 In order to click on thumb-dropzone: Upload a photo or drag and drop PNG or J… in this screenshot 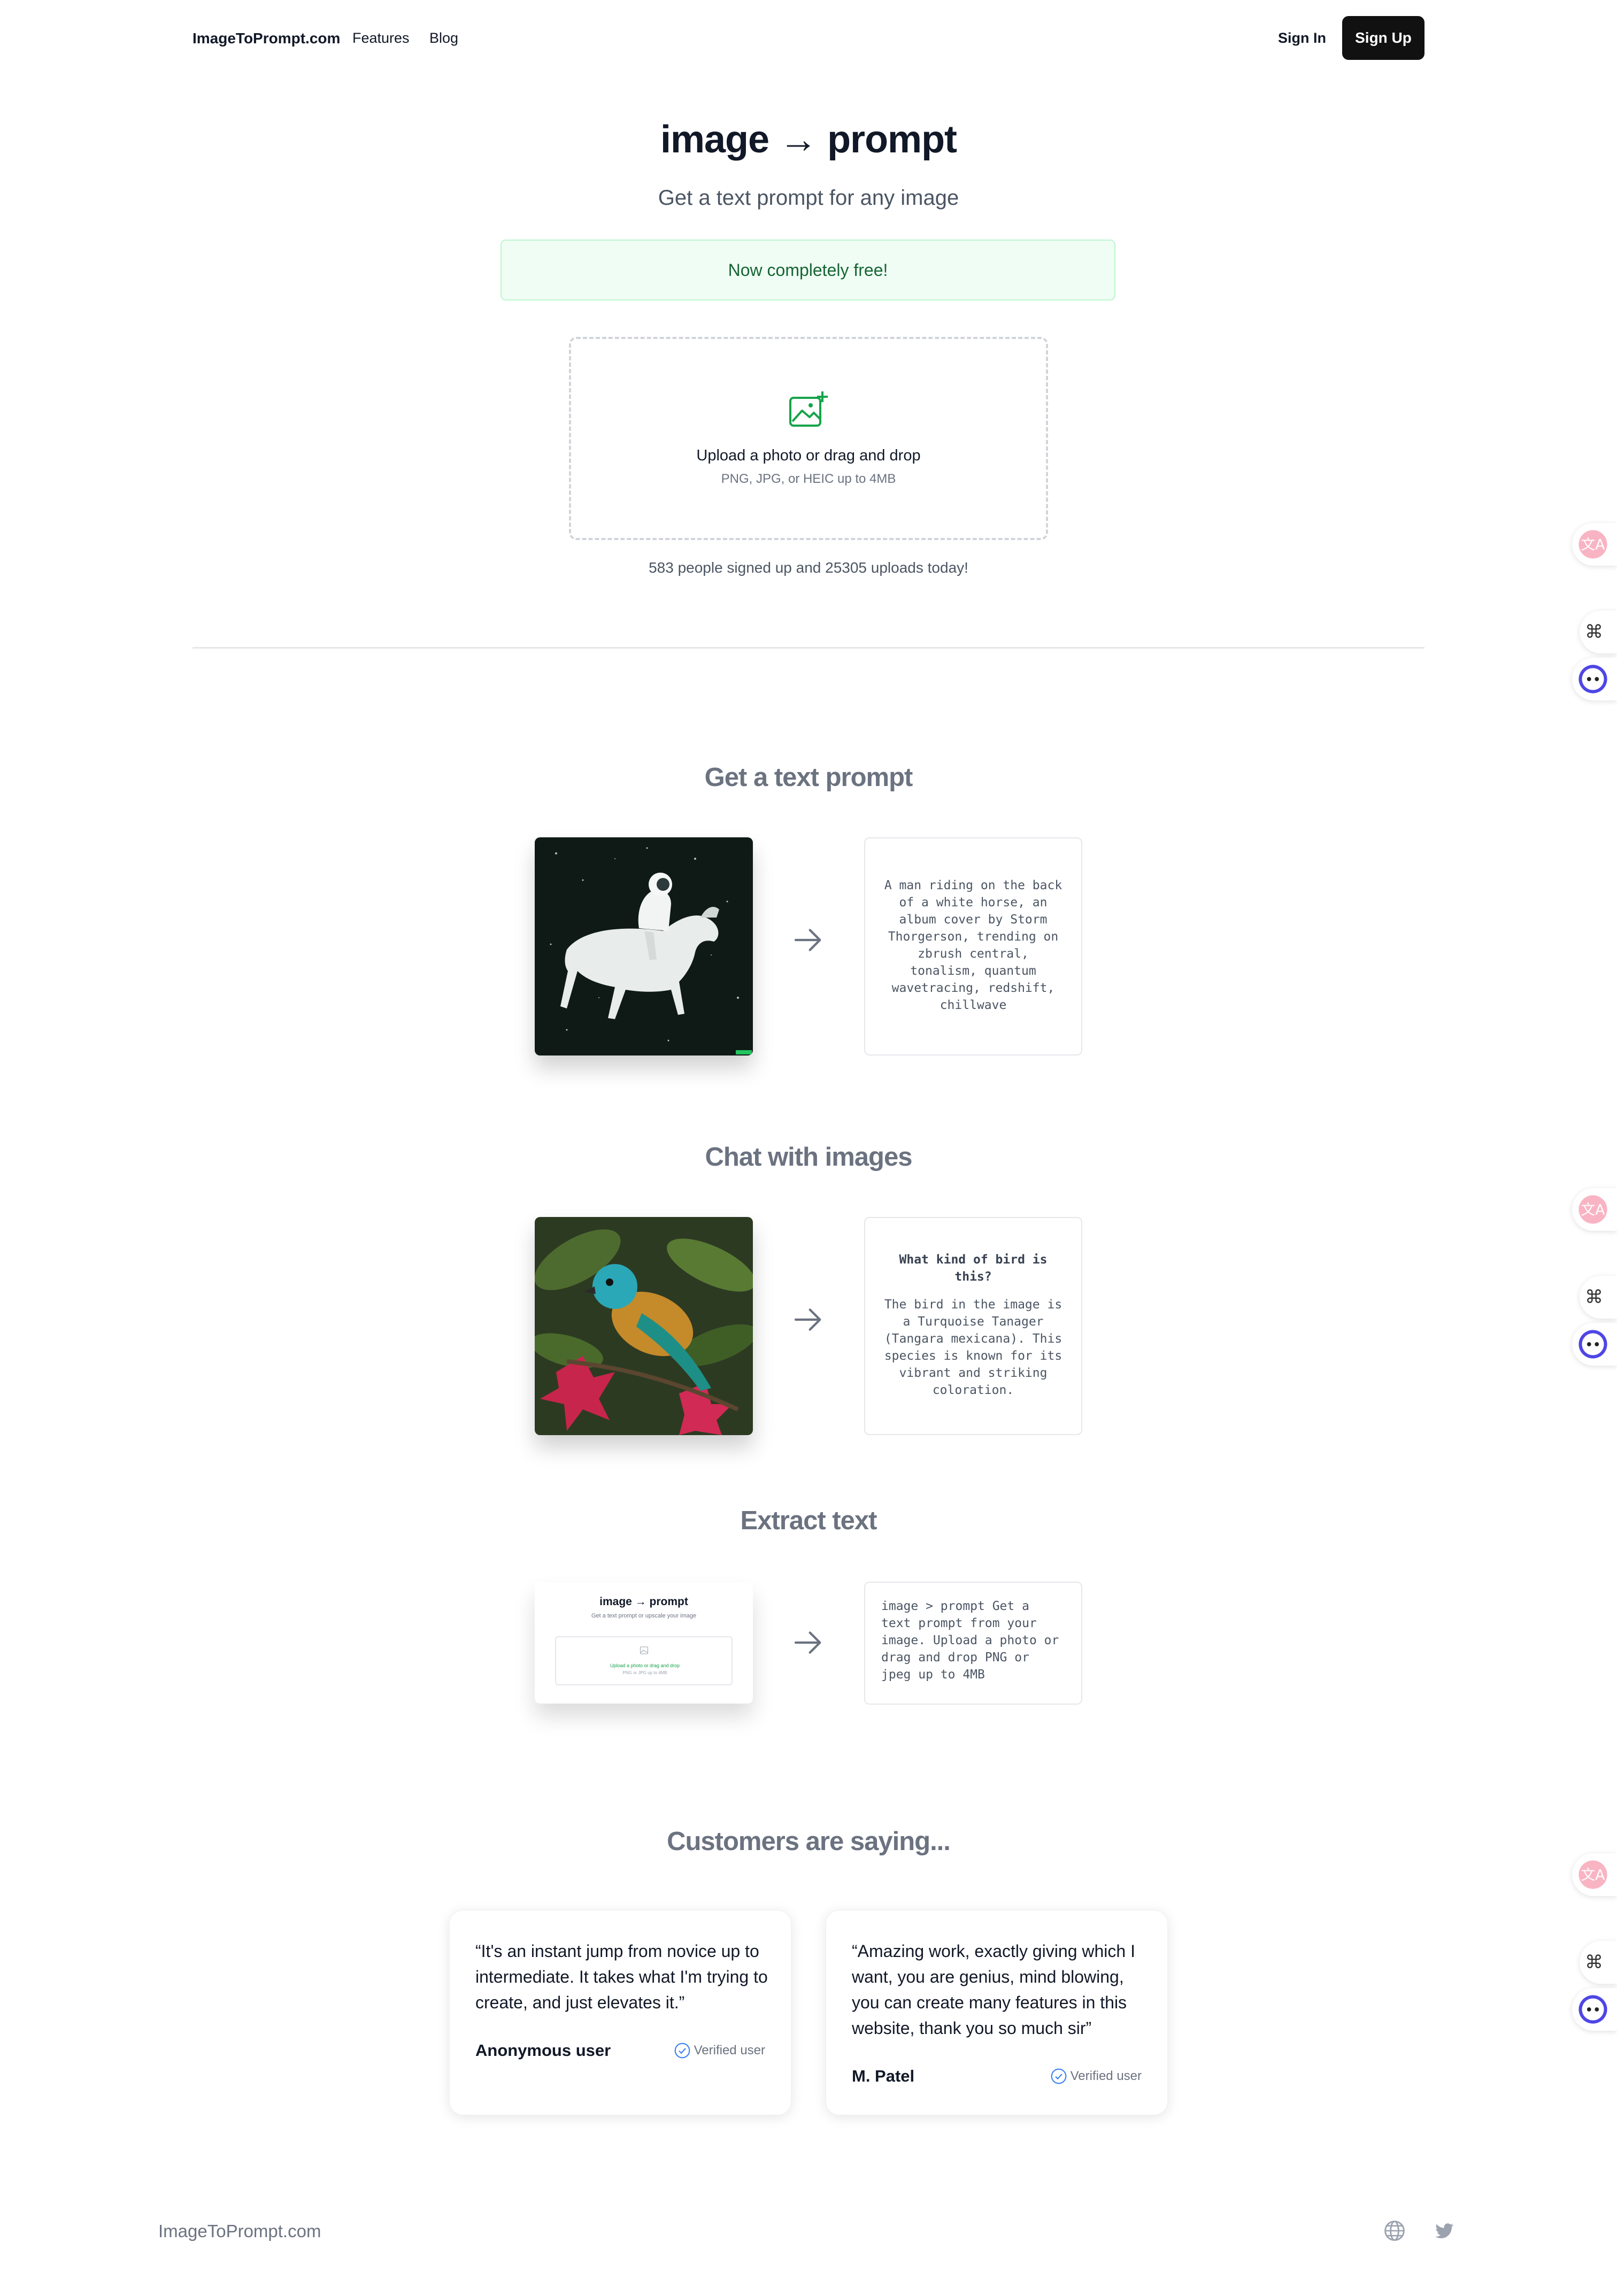, I will do `click(644, 1660)`.